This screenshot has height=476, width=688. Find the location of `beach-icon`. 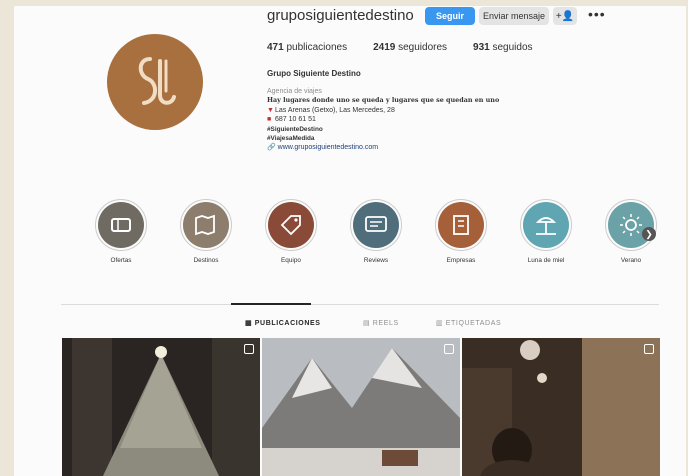

beach-icon is located at coordinates (546, 226).